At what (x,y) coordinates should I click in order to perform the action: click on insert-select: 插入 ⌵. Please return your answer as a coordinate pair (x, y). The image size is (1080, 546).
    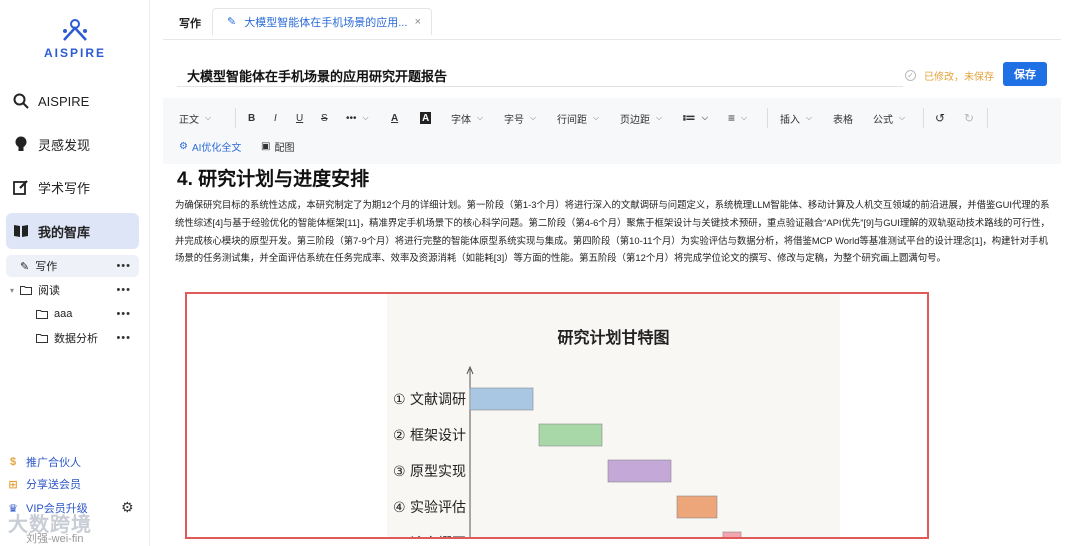
    Looking at the image, I should click on (796, 118).